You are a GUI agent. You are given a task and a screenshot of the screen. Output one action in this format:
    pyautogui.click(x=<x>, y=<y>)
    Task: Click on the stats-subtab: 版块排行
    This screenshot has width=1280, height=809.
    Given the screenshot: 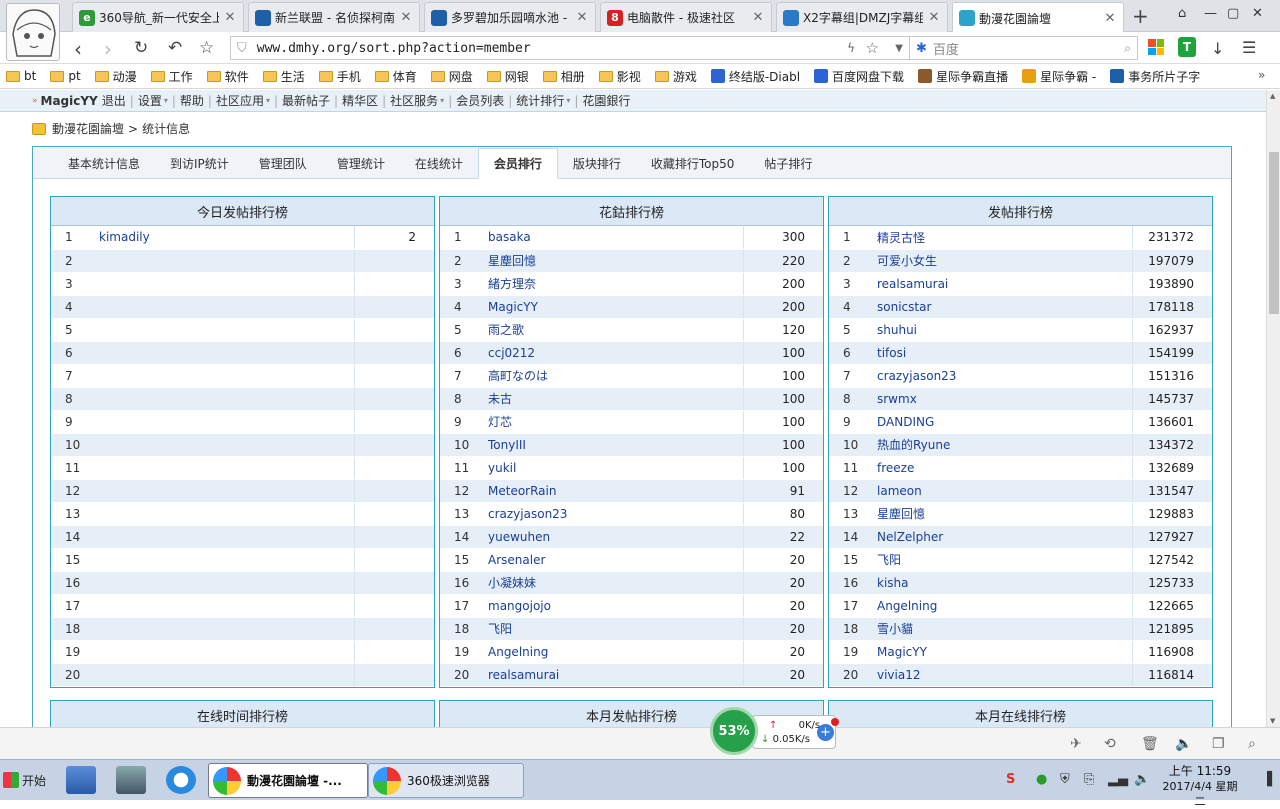 What is the action you would take?
    pyautogui.click(x=597, y=163)
    